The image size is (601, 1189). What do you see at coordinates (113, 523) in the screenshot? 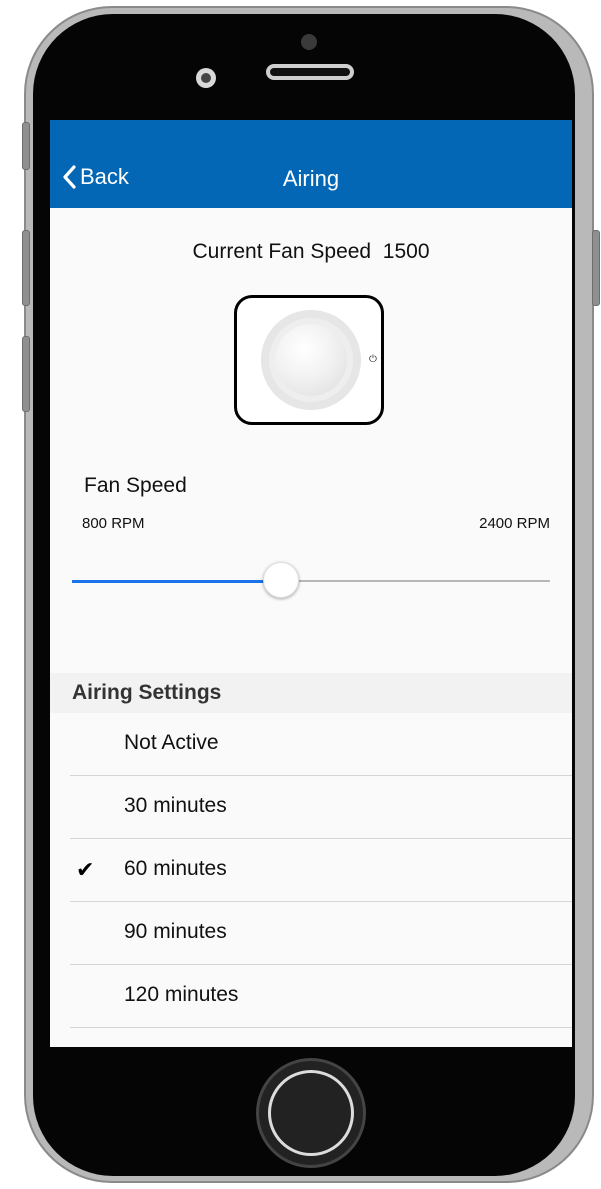
I see `slider-min-label: 800 RPM` at bounding box center [113, 523].